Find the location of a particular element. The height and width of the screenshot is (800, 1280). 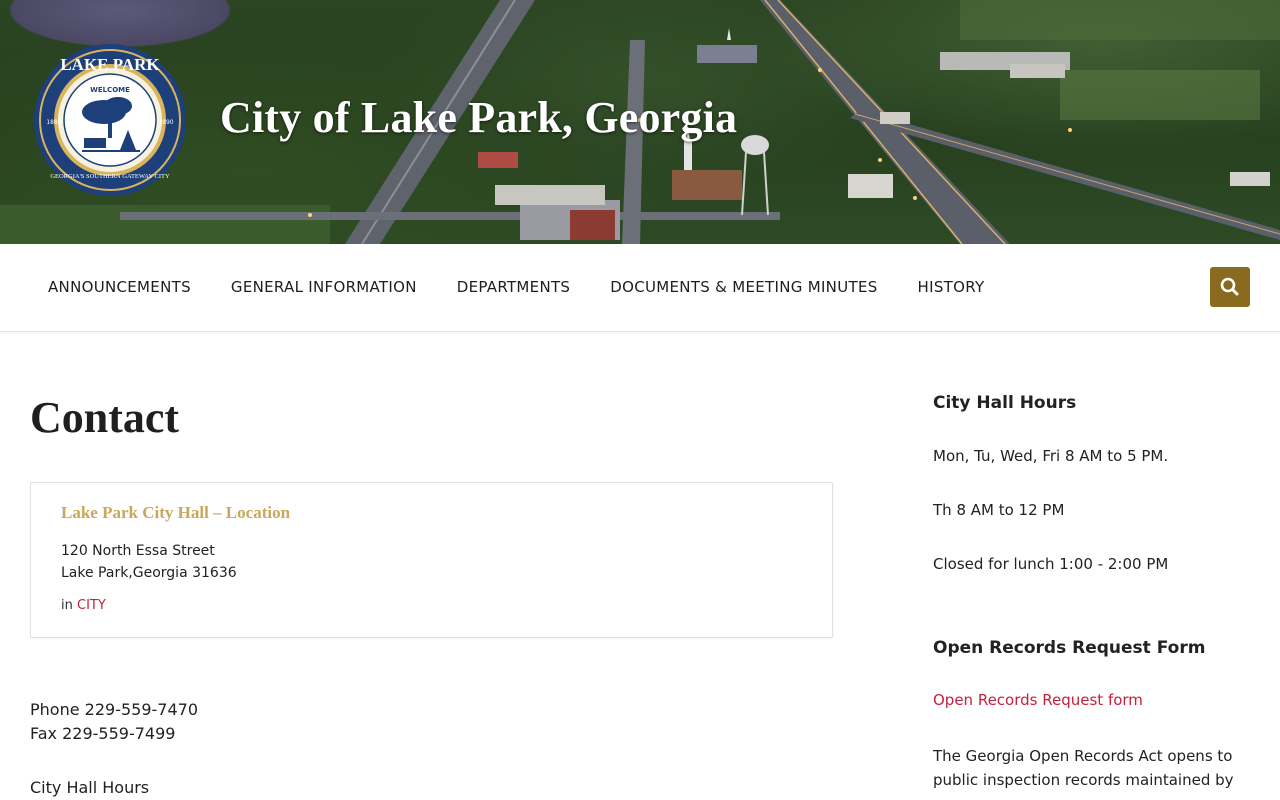

nav-item-documents-meeting-minutes: DOCUMENTS & MEETING MINUTES is located at coordinates (743, 287).